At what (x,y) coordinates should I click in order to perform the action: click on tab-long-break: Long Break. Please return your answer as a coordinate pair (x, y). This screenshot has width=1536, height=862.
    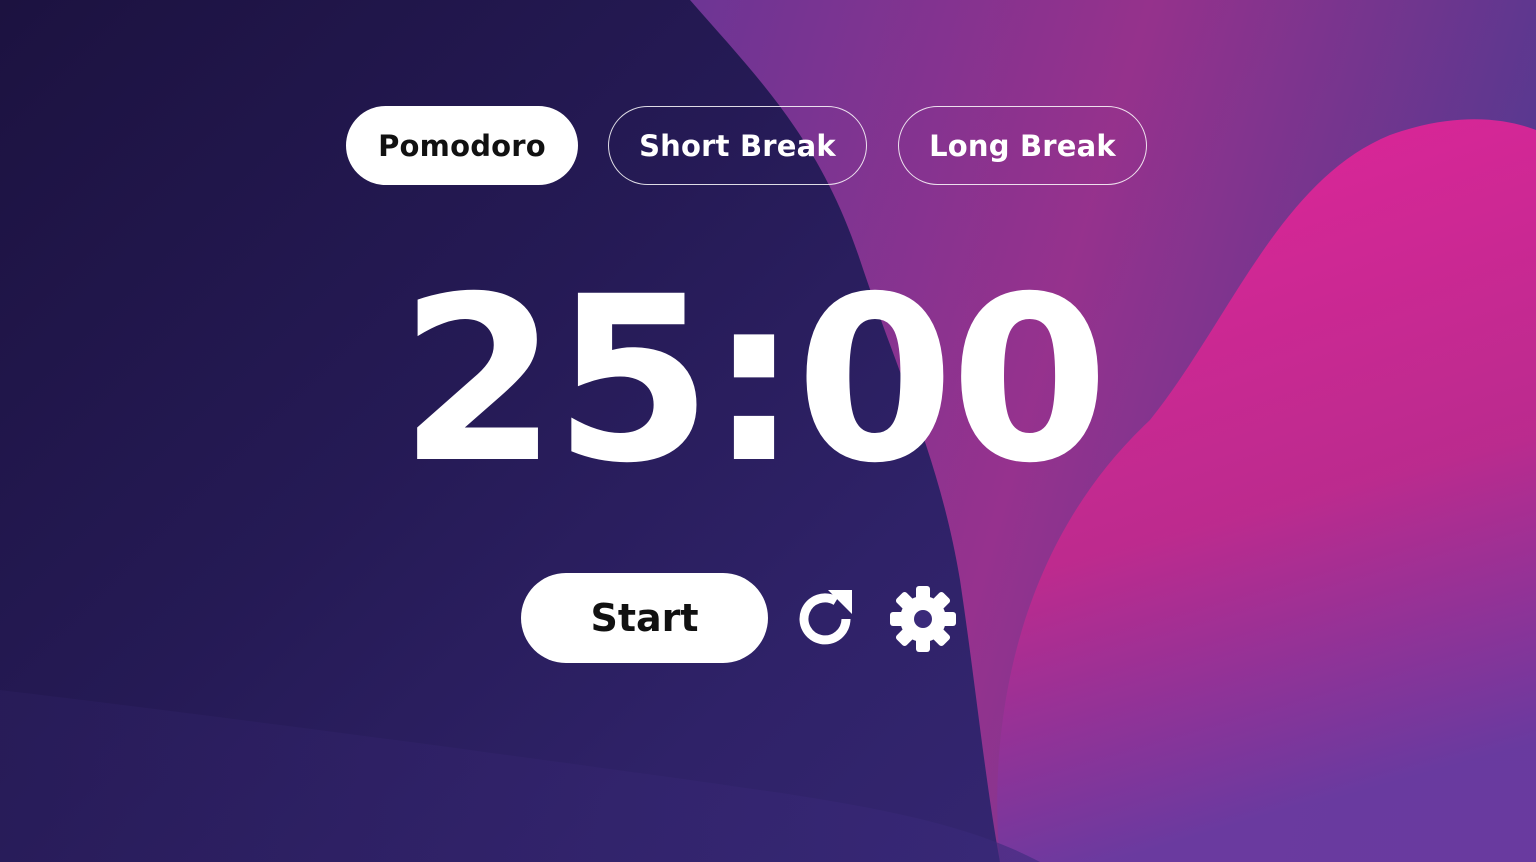
    Looking at the image, I should click on (1022, 145).